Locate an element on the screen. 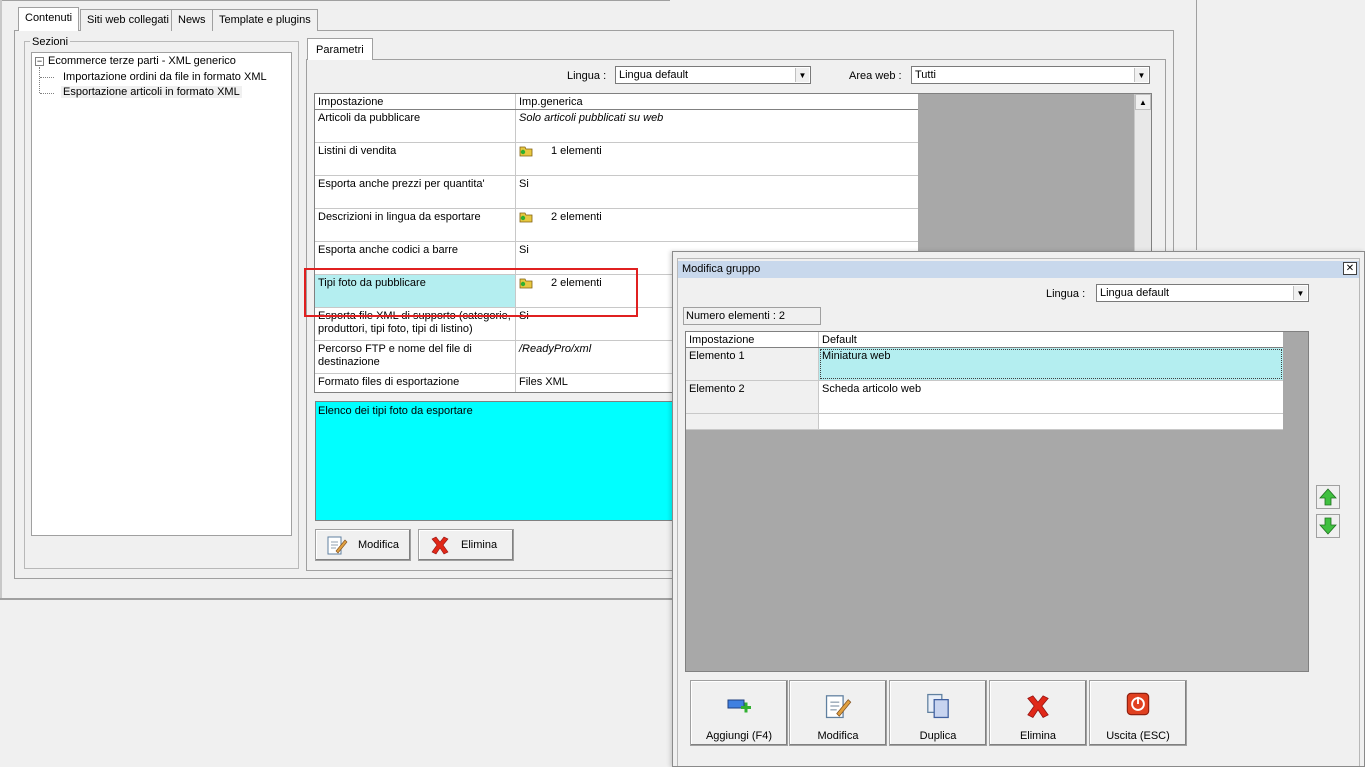 This screenshot has width=1365, height=767. sezioni-title: Sezioni is located at coordinates (50, 42).